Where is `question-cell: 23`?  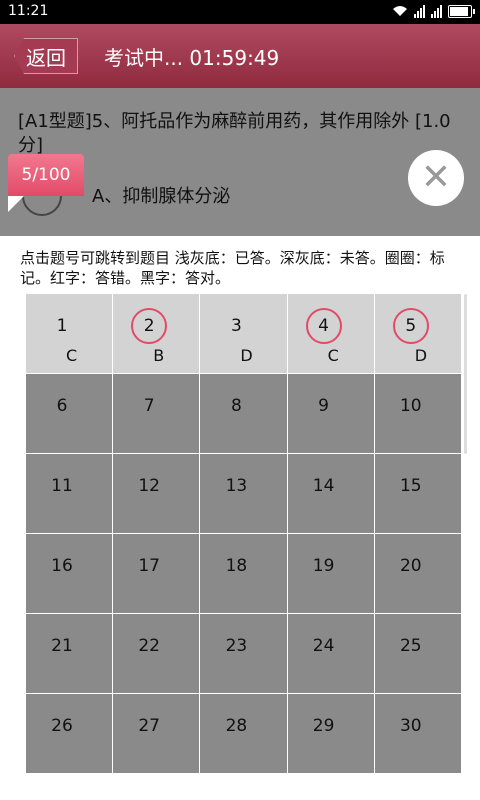
question-cell: 23 is located at coordinates (244, 654).